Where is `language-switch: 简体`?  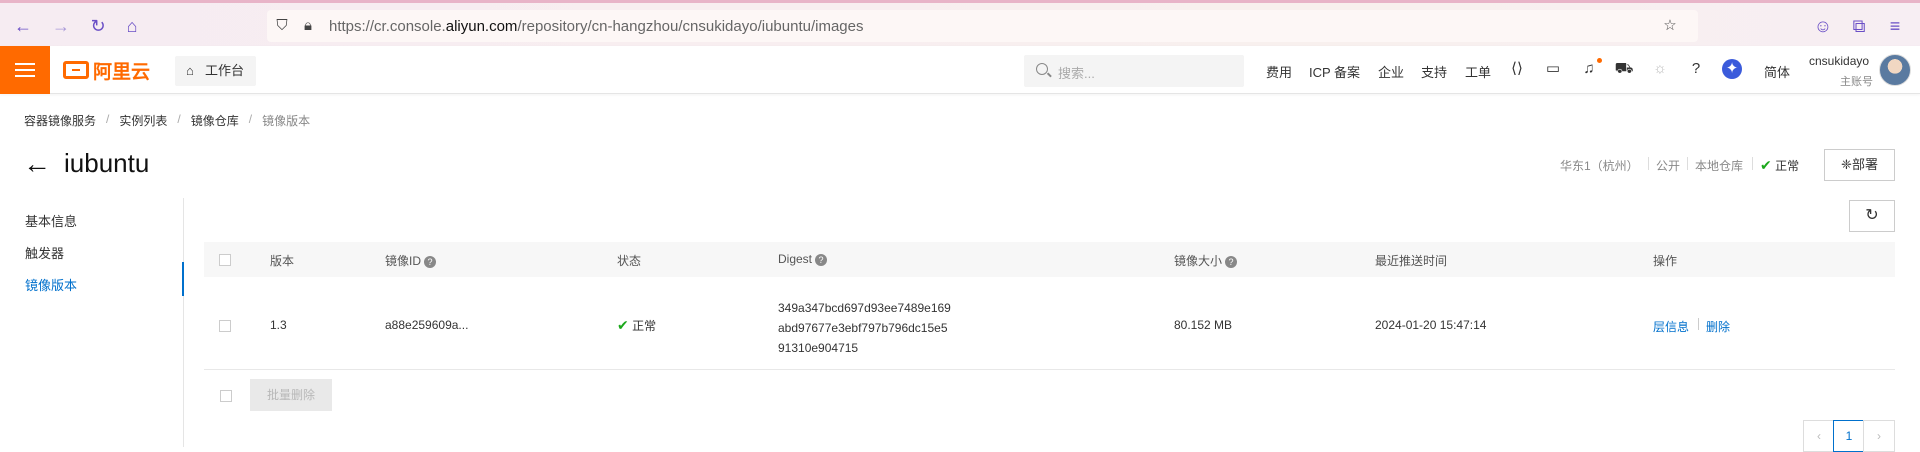 language-switch: 简体 is located at coordinates (1777, 71).